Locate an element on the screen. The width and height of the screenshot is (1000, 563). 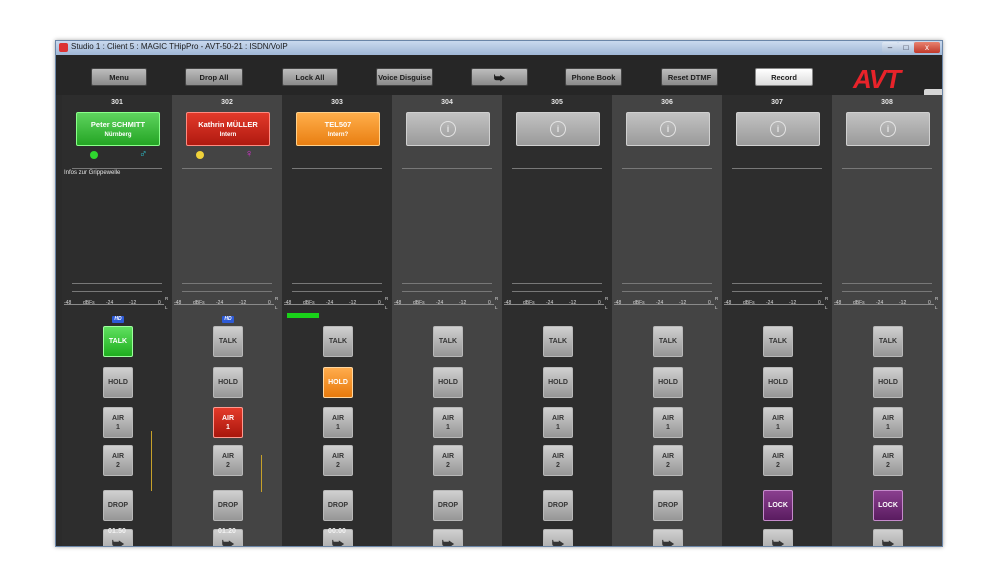
close-button: x is located at coordinates (927, 47).